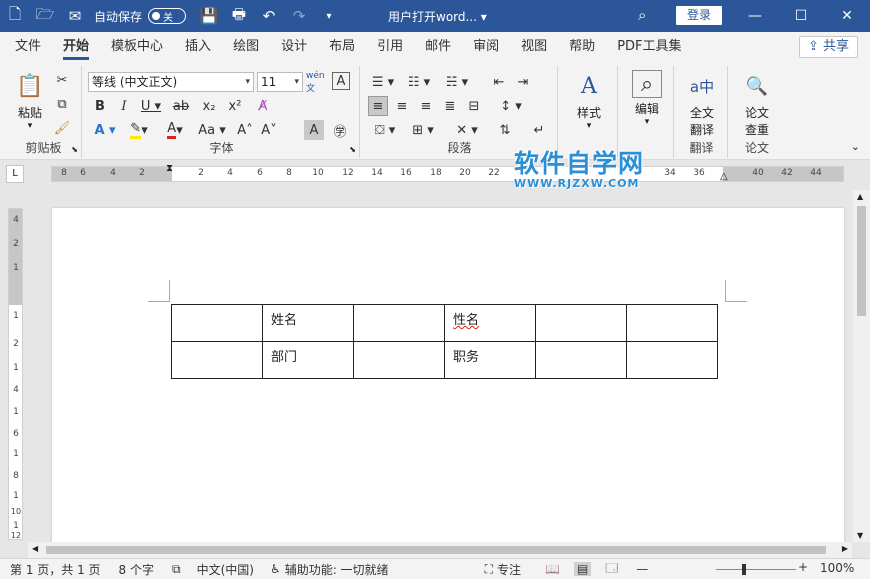 Image resolution: width=870 pixels, height=579 pixels. What do you see at coordinates (329, 16) in the screenshot?
I see `customize-icon: ▾` at bounding box center [329, 16].